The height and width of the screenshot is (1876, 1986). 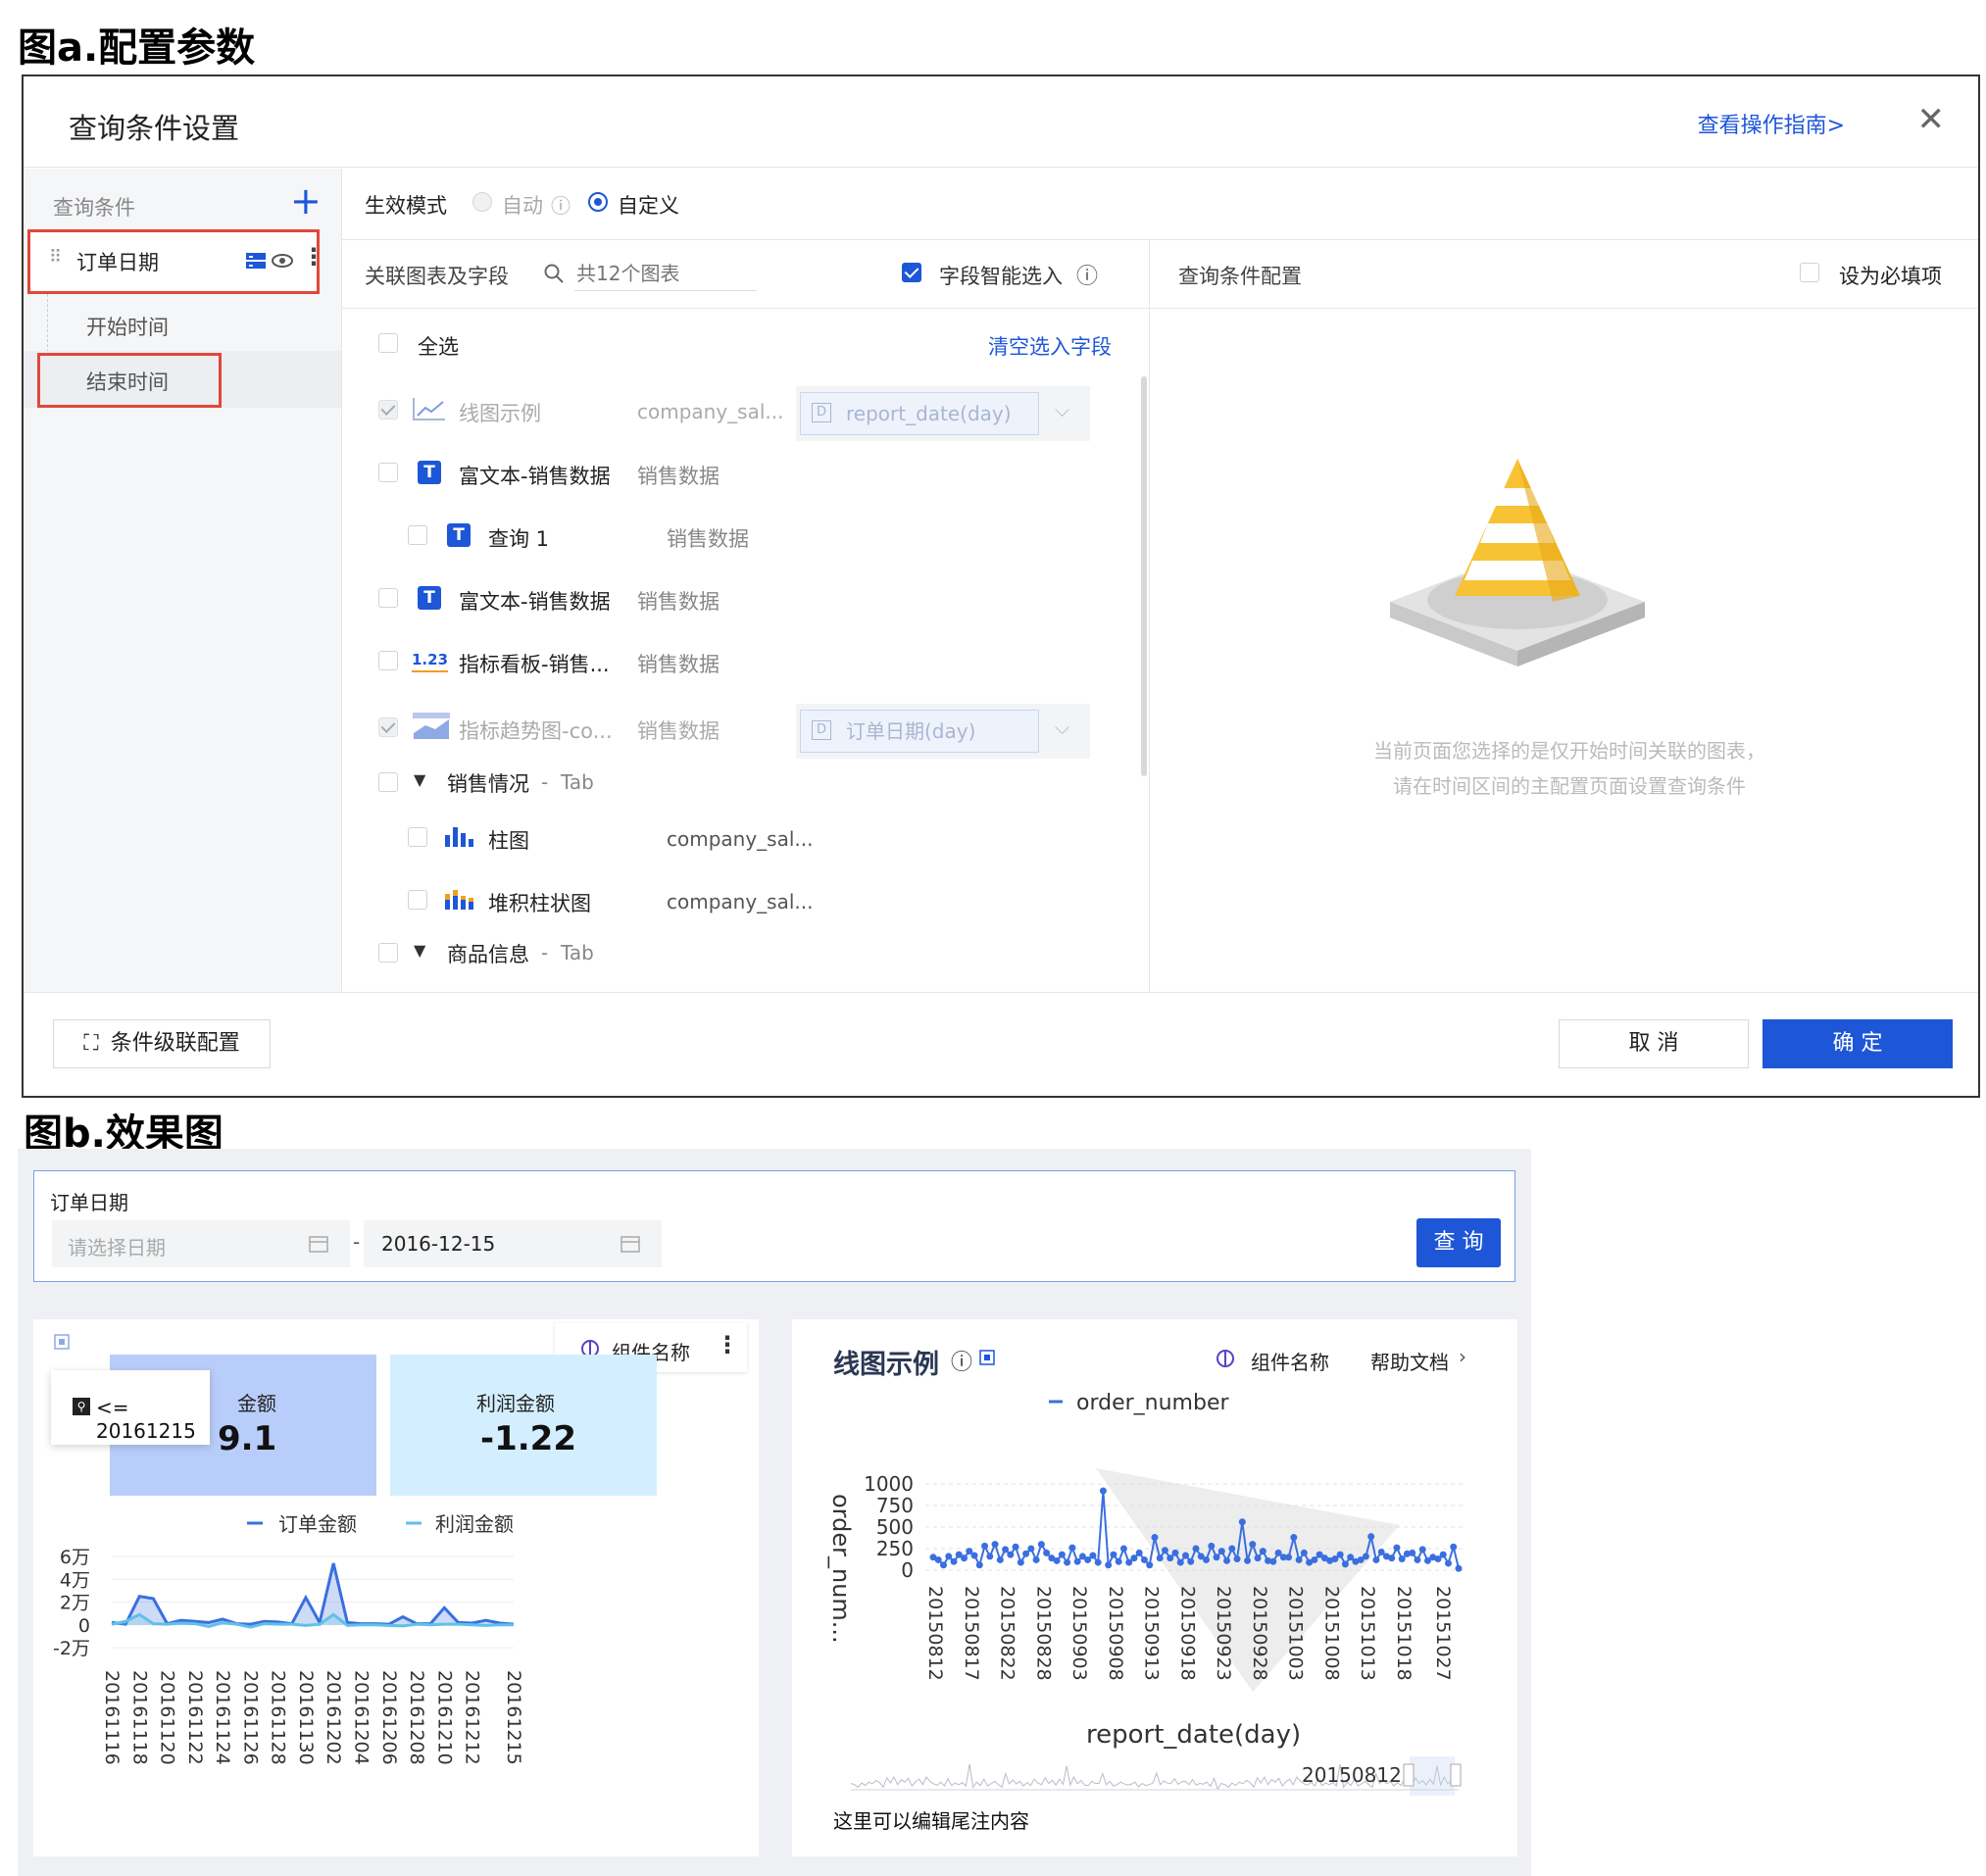 What do you see at coordinates (522, 206) in the screenshot?
I see `mode-auto-label: 自动` at bounding box center [522, 206].